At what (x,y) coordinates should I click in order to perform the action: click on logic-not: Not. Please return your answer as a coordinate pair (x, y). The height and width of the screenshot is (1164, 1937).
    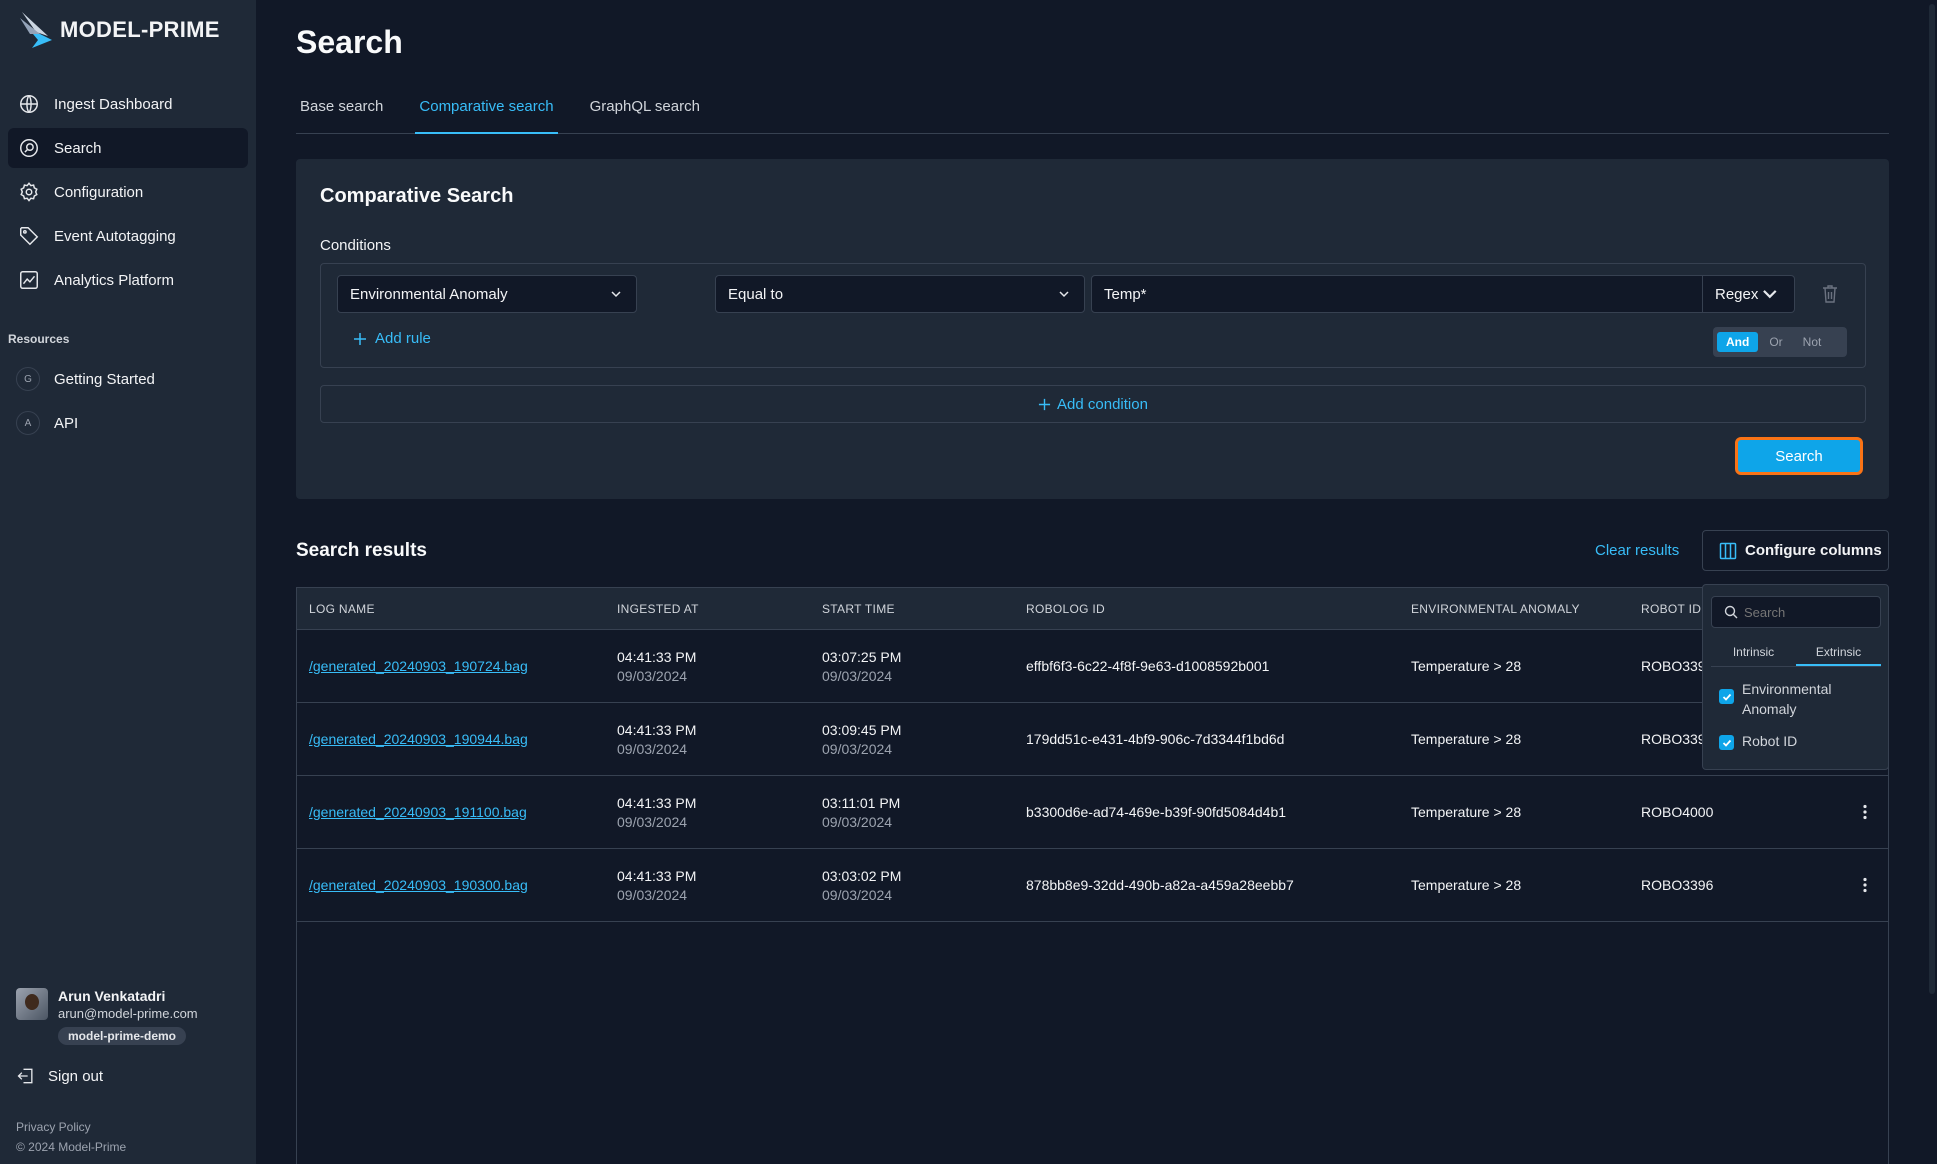
    Looking at the image, I should click on (1812, 342).